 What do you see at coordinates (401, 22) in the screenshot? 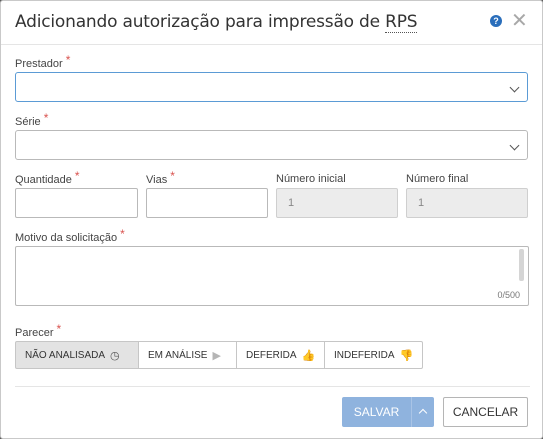
I see `dialog-title-abbr: RPS` at bounding box center [401, 22].